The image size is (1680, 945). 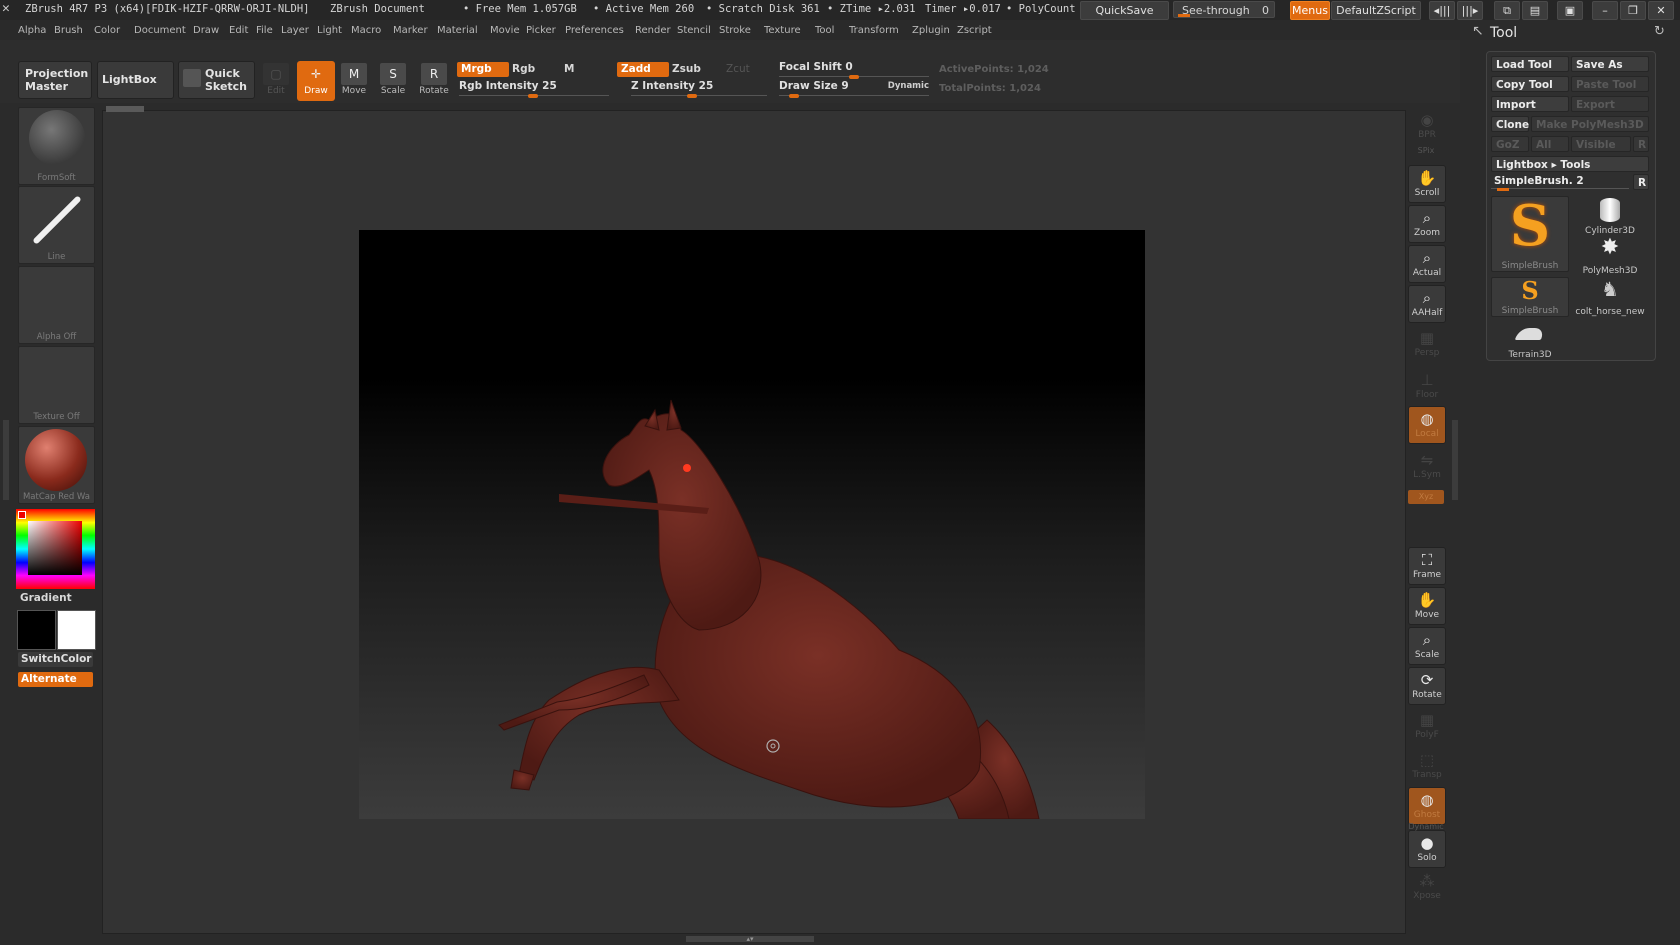 I want to click on xpose-button: ⁂ Xpose, so click(x=1427, y=887).